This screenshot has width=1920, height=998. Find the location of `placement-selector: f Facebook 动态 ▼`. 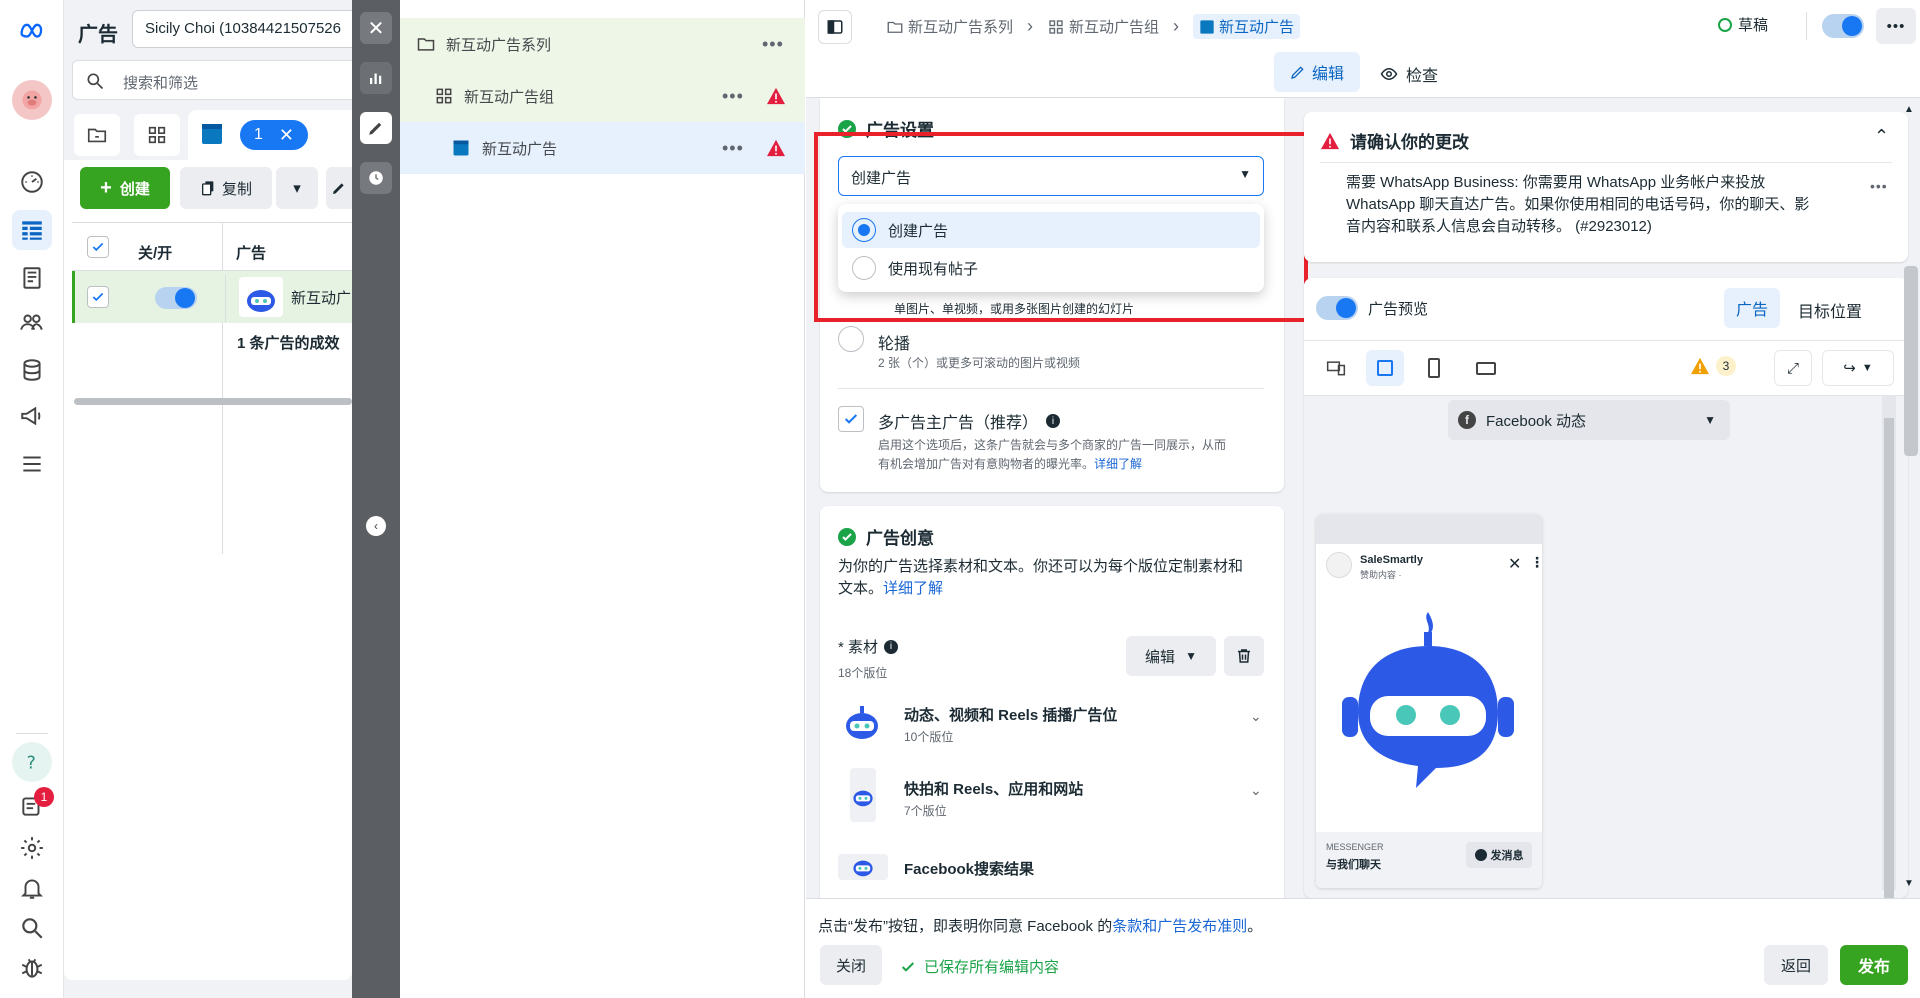

placement-selector: f Facebook 动态 ▼ is located at coordinates (1589, 420).